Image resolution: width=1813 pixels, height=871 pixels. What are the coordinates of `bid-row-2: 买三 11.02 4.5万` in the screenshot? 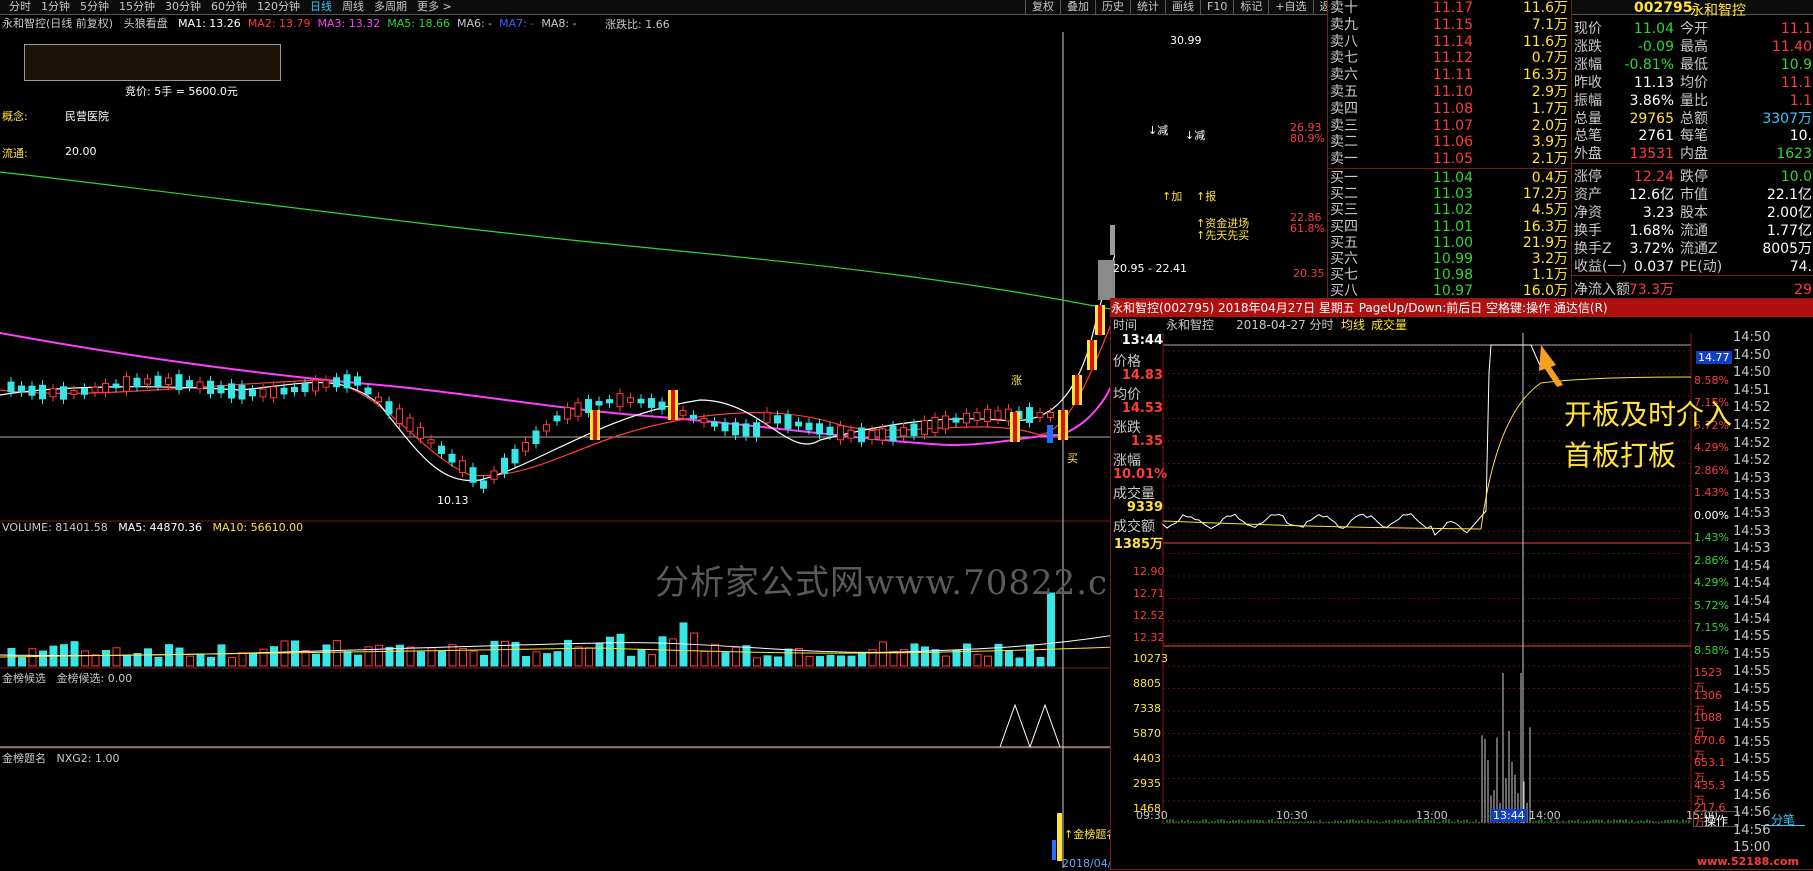 It's located at (1449, 210).